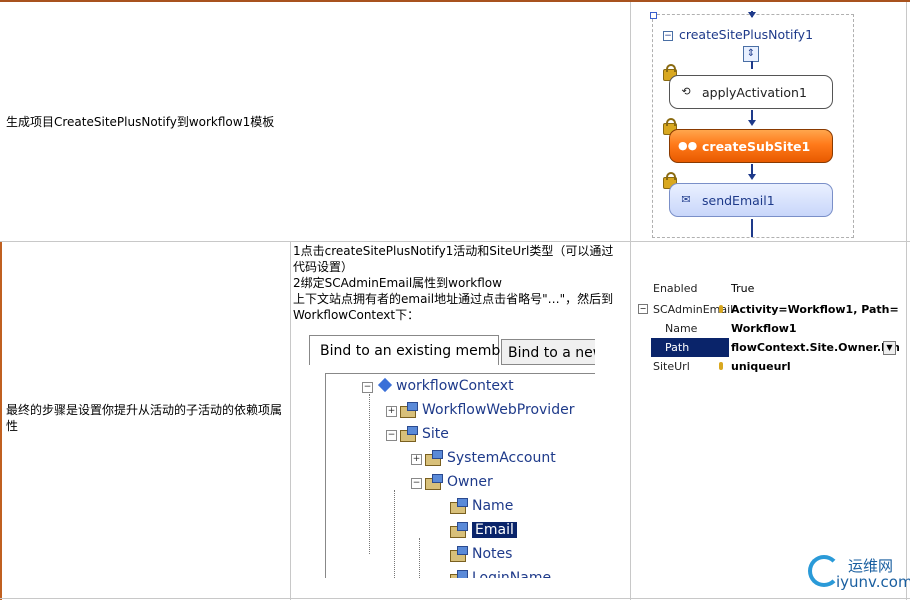 This screenshot has height=600, width=910. What do you see at coordinates (751, 146) in the screenshot?
I see `activity-create-subsite: ●● createSubSite1` at bounding box center [751, 146].